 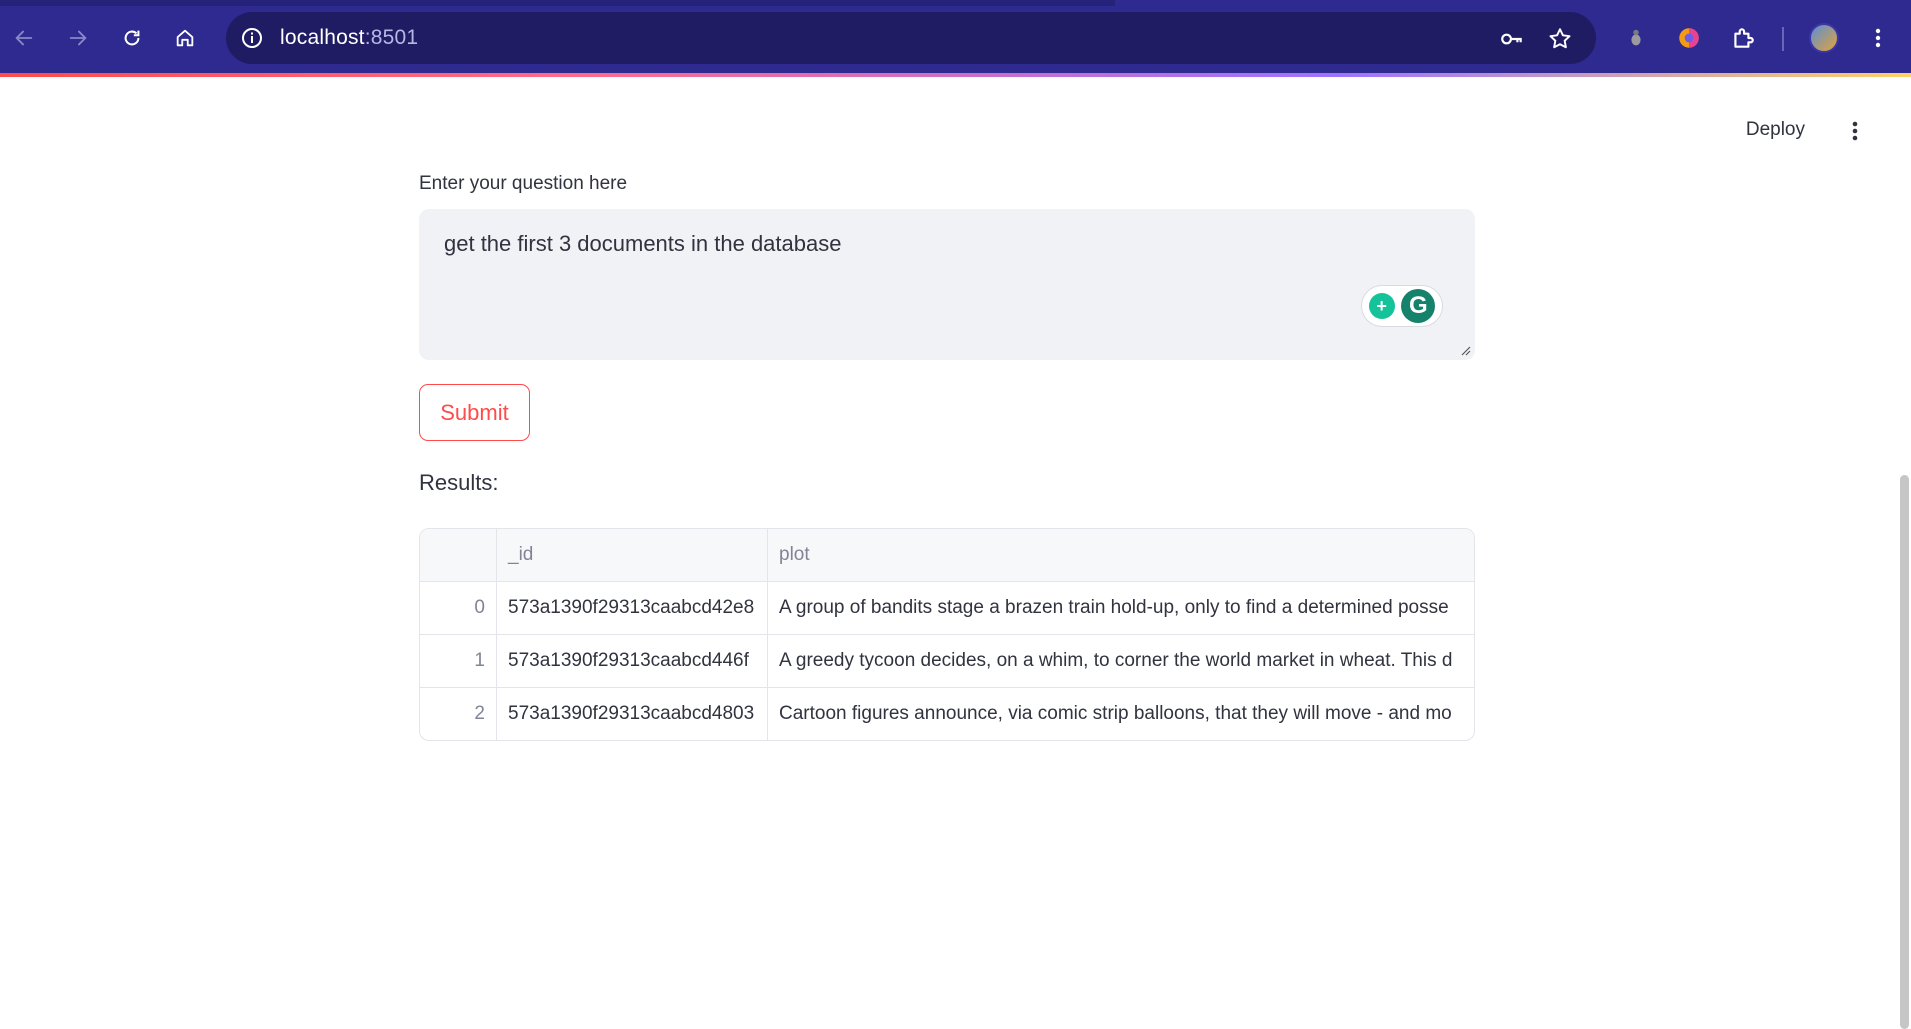 I want to click on url-host: localhost, so click(x=322, y=37).